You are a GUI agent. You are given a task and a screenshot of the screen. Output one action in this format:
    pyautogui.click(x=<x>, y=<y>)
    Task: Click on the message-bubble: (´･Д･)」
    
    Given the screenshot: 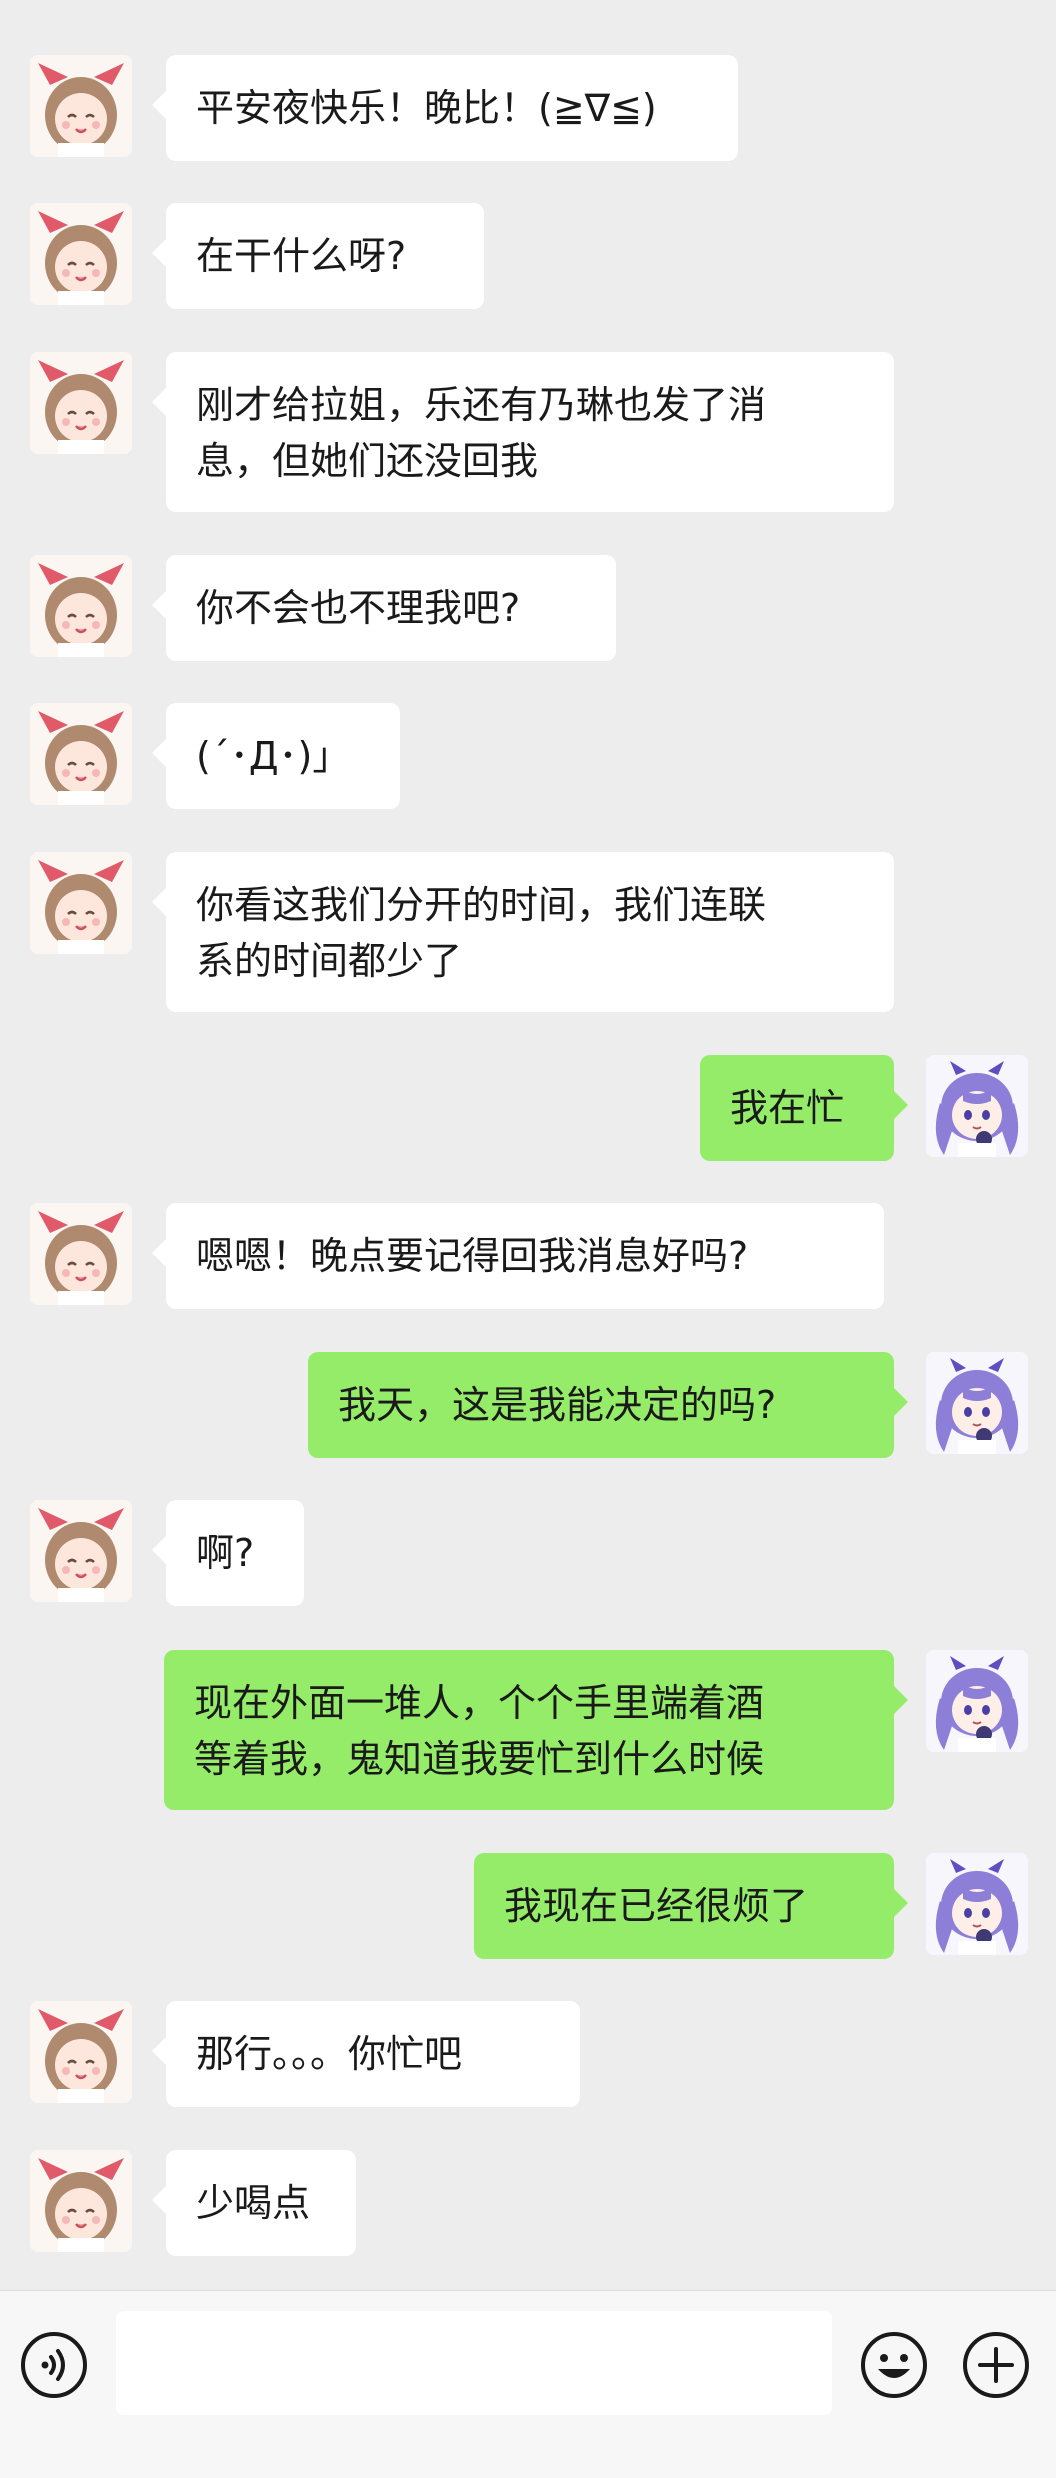 What is the action you would take?
    pyautogui.click(x=276, y=756)
    